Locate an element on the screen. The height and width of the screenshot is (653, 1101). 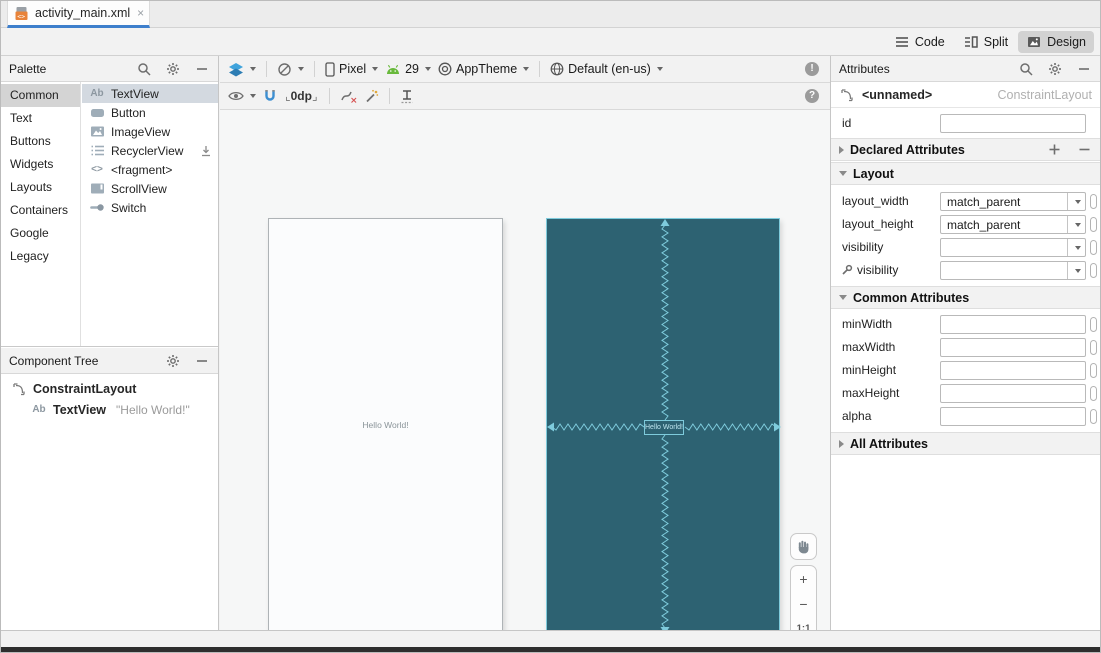
visibility-combo is located at coordinates (1013, 247).